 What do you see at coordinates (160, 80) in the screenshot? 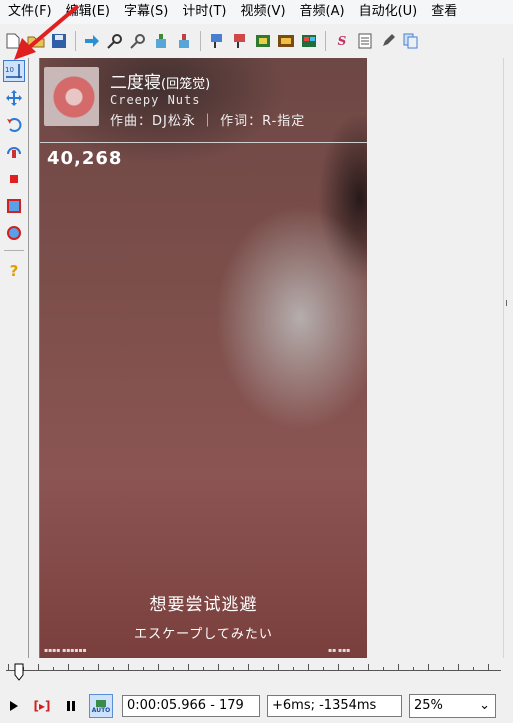
I see `song-title: 二度寝(回笼觉)` at bounding box center [160, 80].